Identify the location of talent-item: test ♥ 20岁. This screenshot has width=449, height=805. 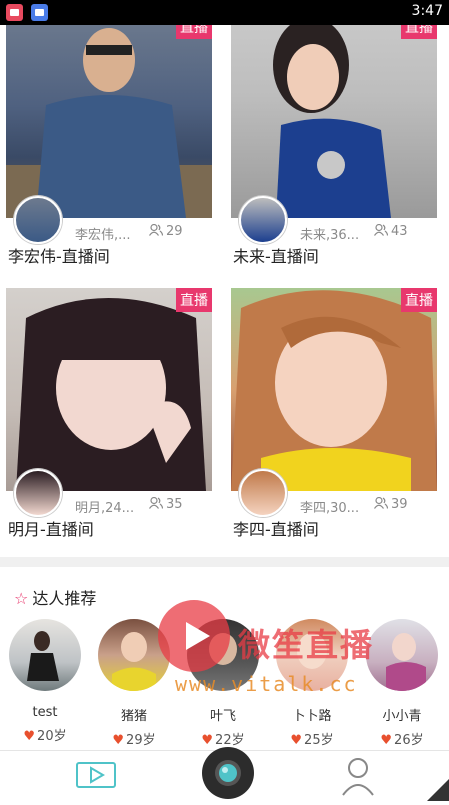
(45, 681).